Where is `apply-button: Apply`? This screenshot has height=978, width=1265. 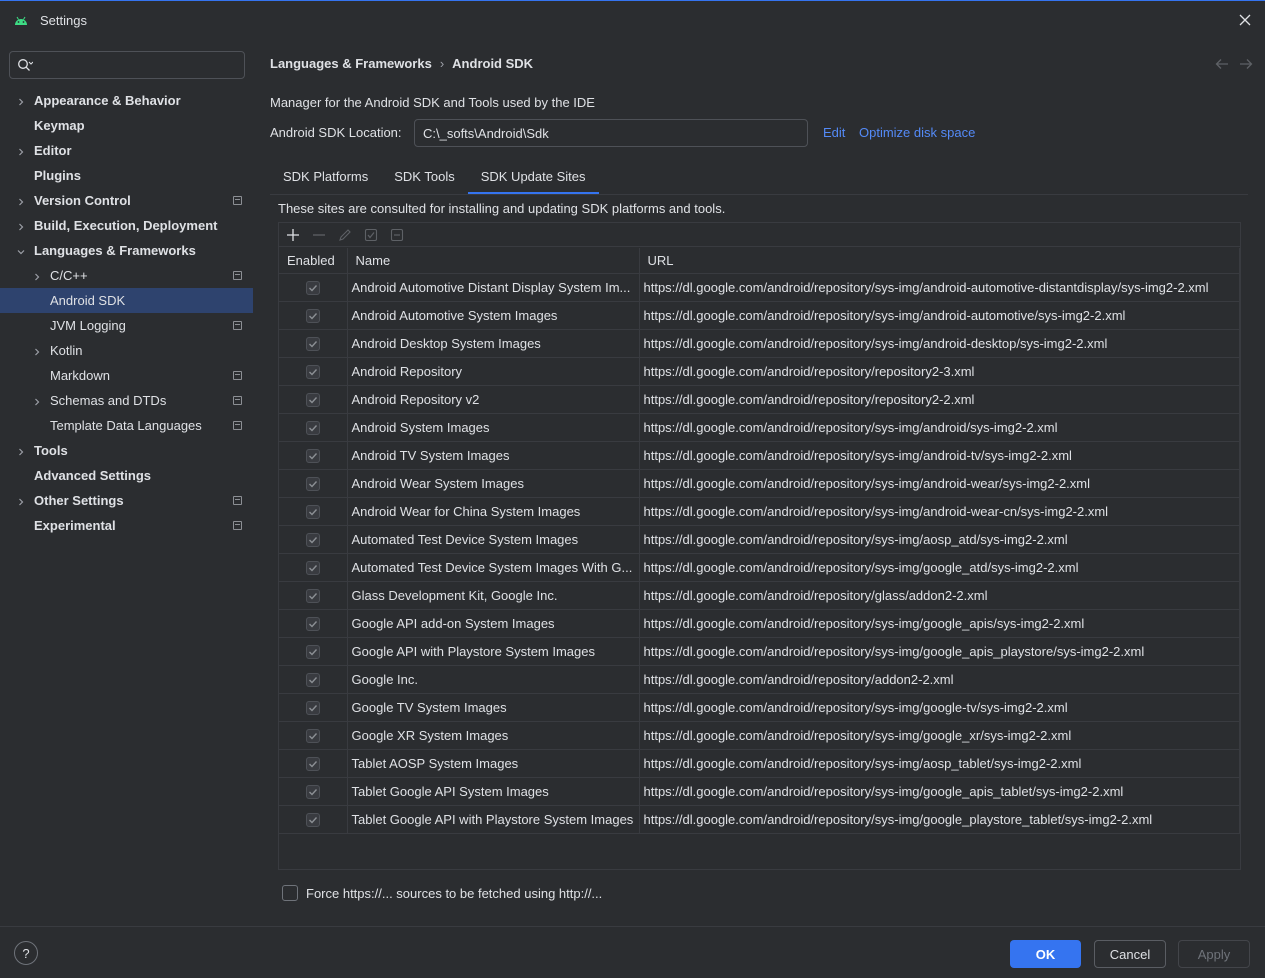
apply-button: Apply is located at coordinates (1214, 954).